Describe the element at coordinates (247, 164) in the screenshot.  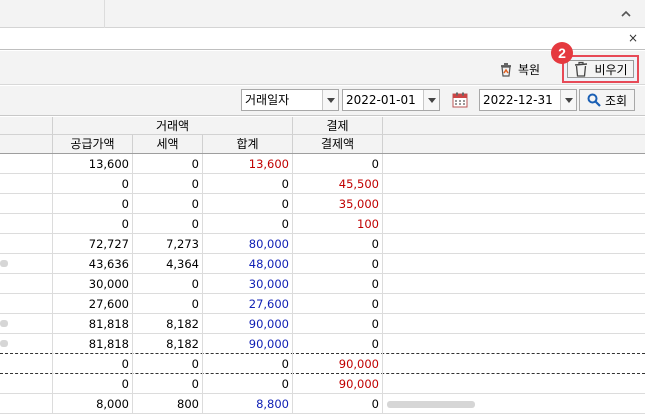
I see `cell-total: 13,600` at that location.